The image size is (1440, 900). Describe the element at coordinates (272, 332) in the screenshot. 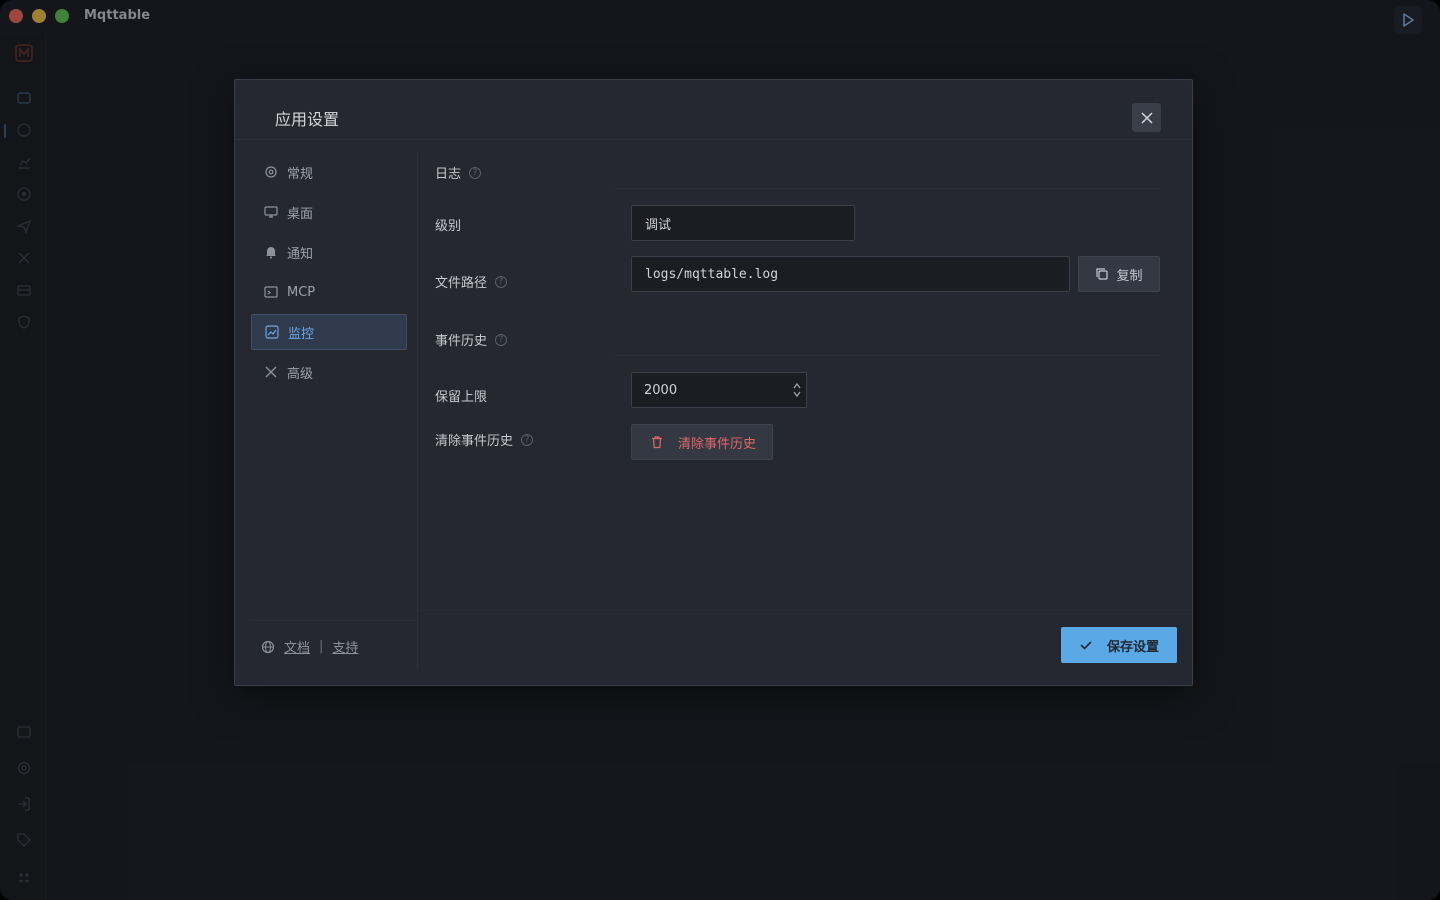

I see `chart-icon` at that location.